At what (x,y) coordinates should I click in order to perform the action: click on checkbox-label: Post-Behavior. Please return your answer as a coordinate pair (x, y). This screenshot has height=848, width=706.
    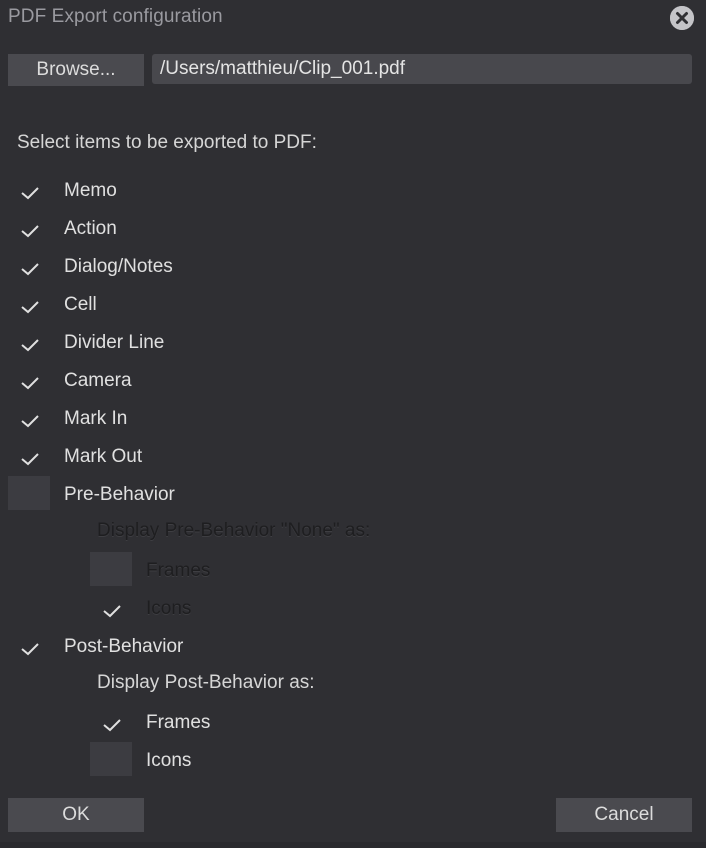
    Looking at the image, I should click on (124, 646).